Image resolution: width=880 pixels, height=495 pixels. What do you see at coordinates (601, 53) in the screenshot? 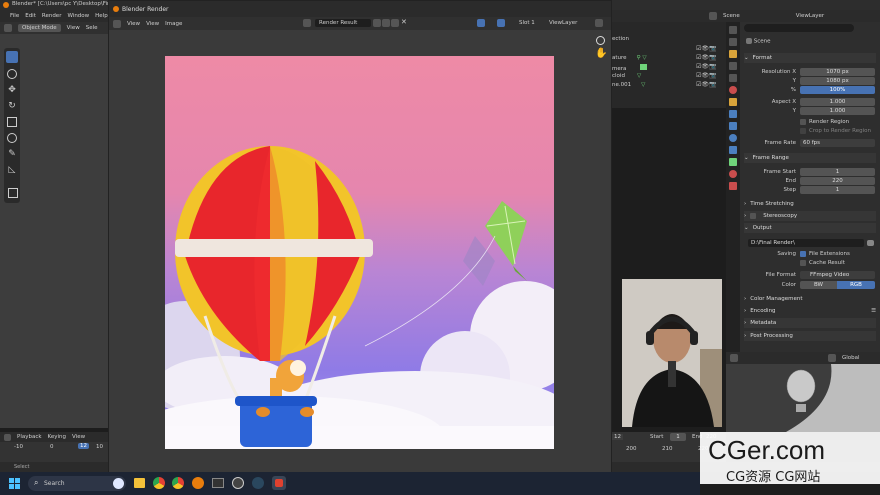
I see `pan-hand-icon: ✋` at bounding box center [601, 53].